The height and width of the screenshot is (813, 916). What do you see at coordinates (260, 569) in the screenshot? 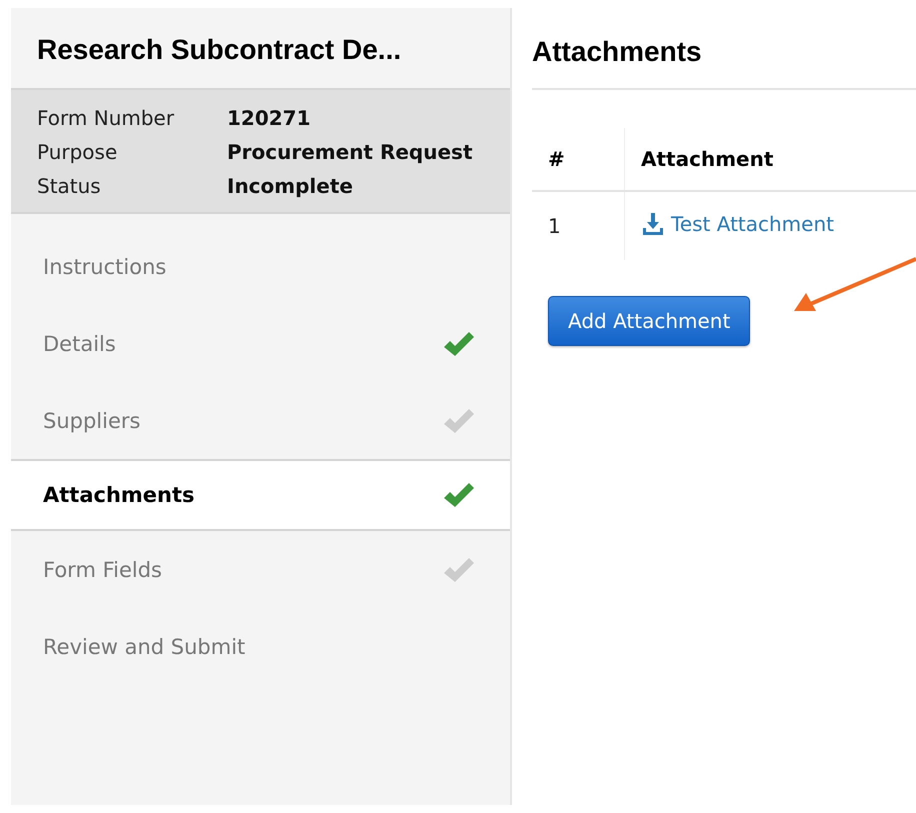
I see `step-item: Form Fields` at bounding box center [260, 569].